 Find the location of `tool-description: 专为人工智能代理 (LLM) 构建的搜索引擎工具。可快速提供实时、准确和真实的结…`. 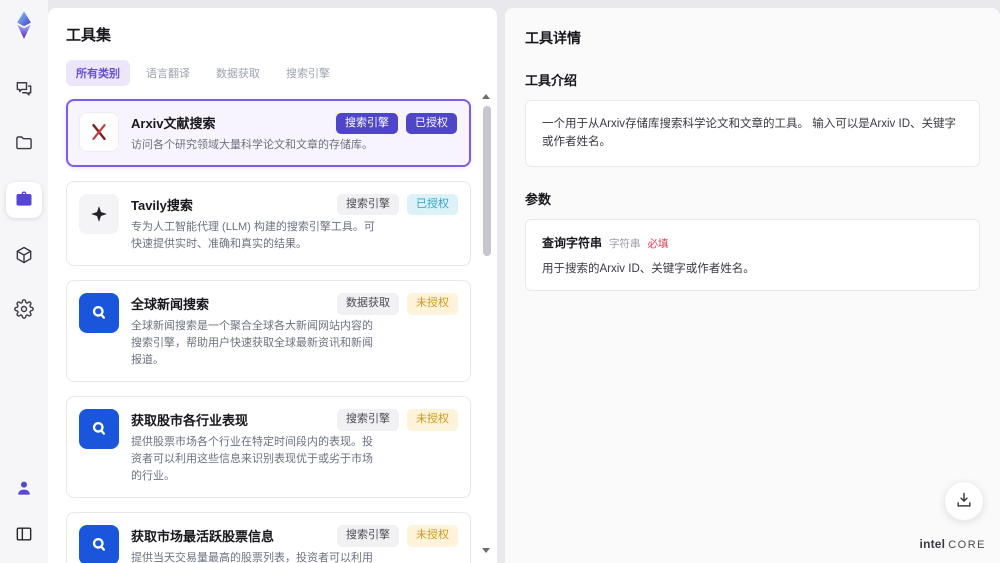

tool-description: 专为人工智能代理 (LLM) 构建的搜索引擎工具。可快速提供实时、准确和真实的结… is located at coordinates (253, 236).